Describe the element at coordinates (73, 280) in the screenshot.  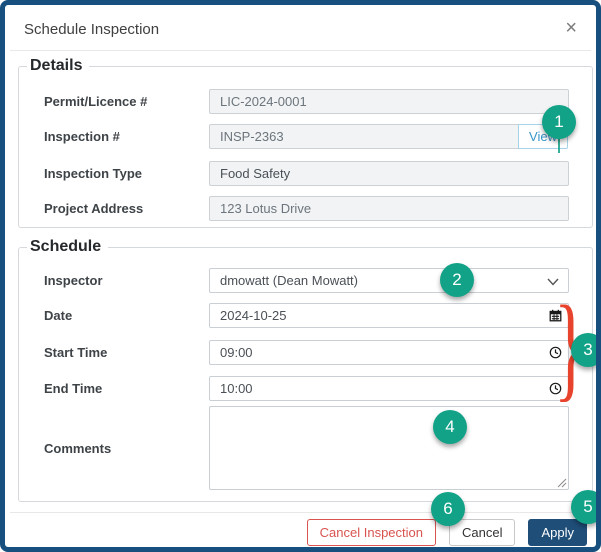
I see `inspector-label: Inspector` at that location.